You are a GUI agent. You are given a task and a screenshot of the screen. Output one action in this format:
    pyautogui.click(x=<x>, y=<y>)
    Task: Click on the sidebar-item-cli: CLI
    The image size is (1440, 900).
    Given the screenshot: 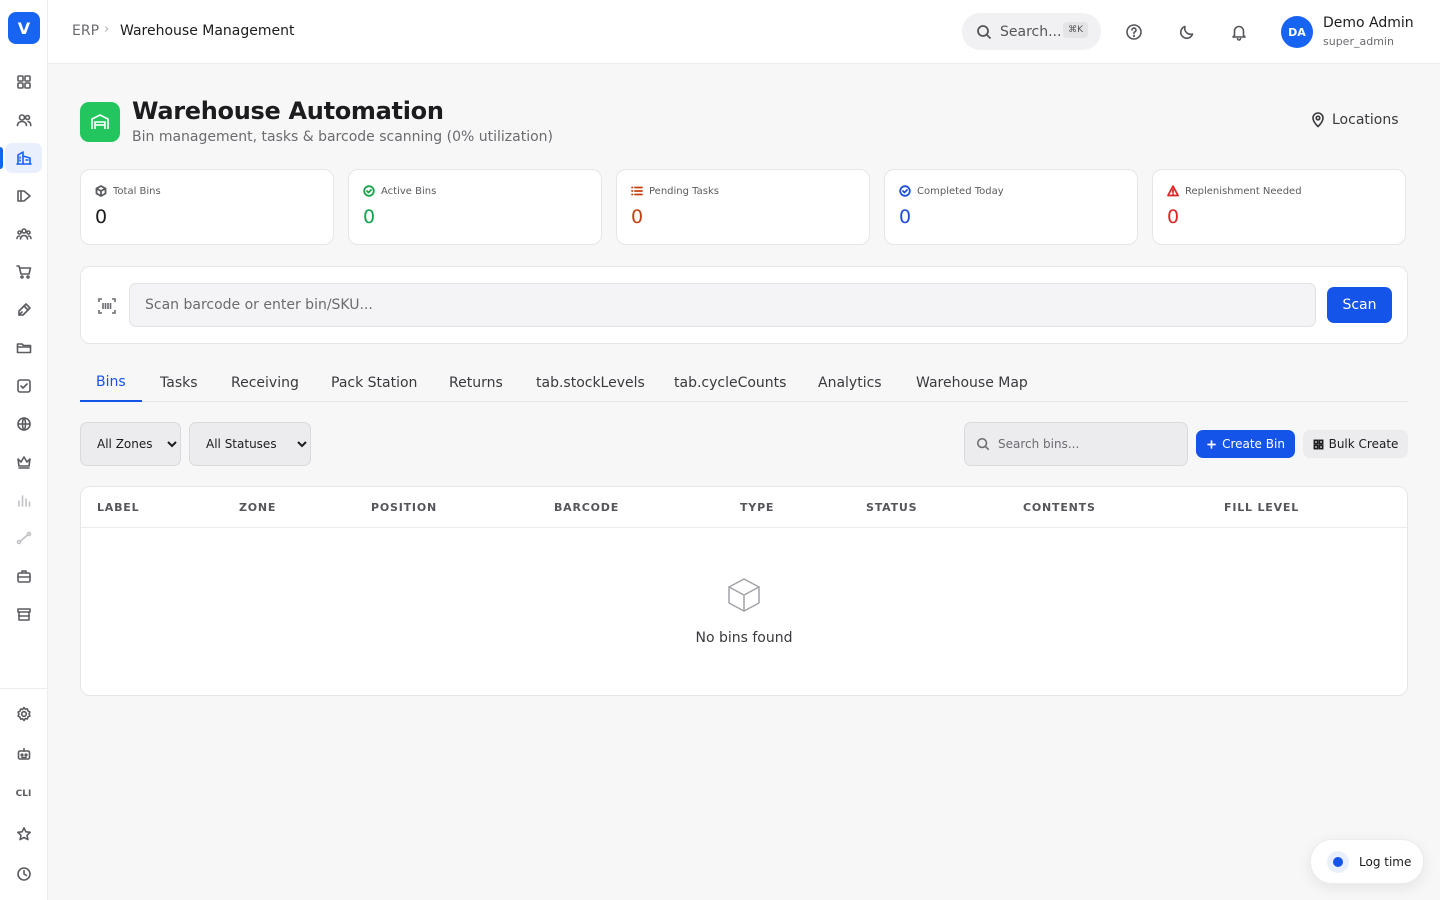 What is the action you would take?
    pyautogui.click(x=23, y=794)
    